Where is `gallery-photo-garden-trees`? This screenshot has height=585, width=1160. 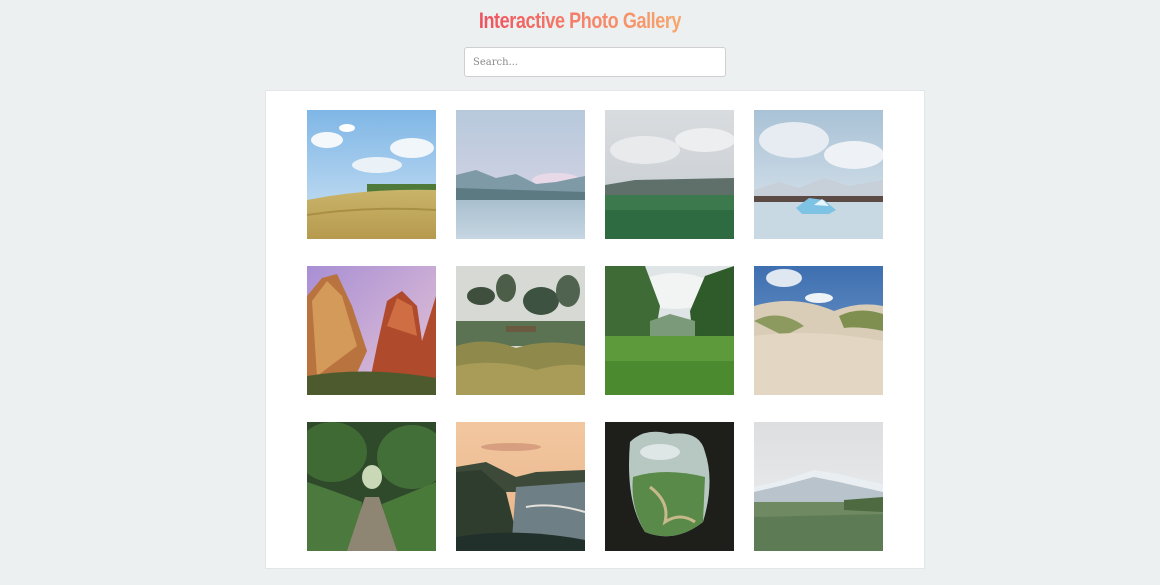 gallery-photo-garden-trees is located at coordinates (520, 330).